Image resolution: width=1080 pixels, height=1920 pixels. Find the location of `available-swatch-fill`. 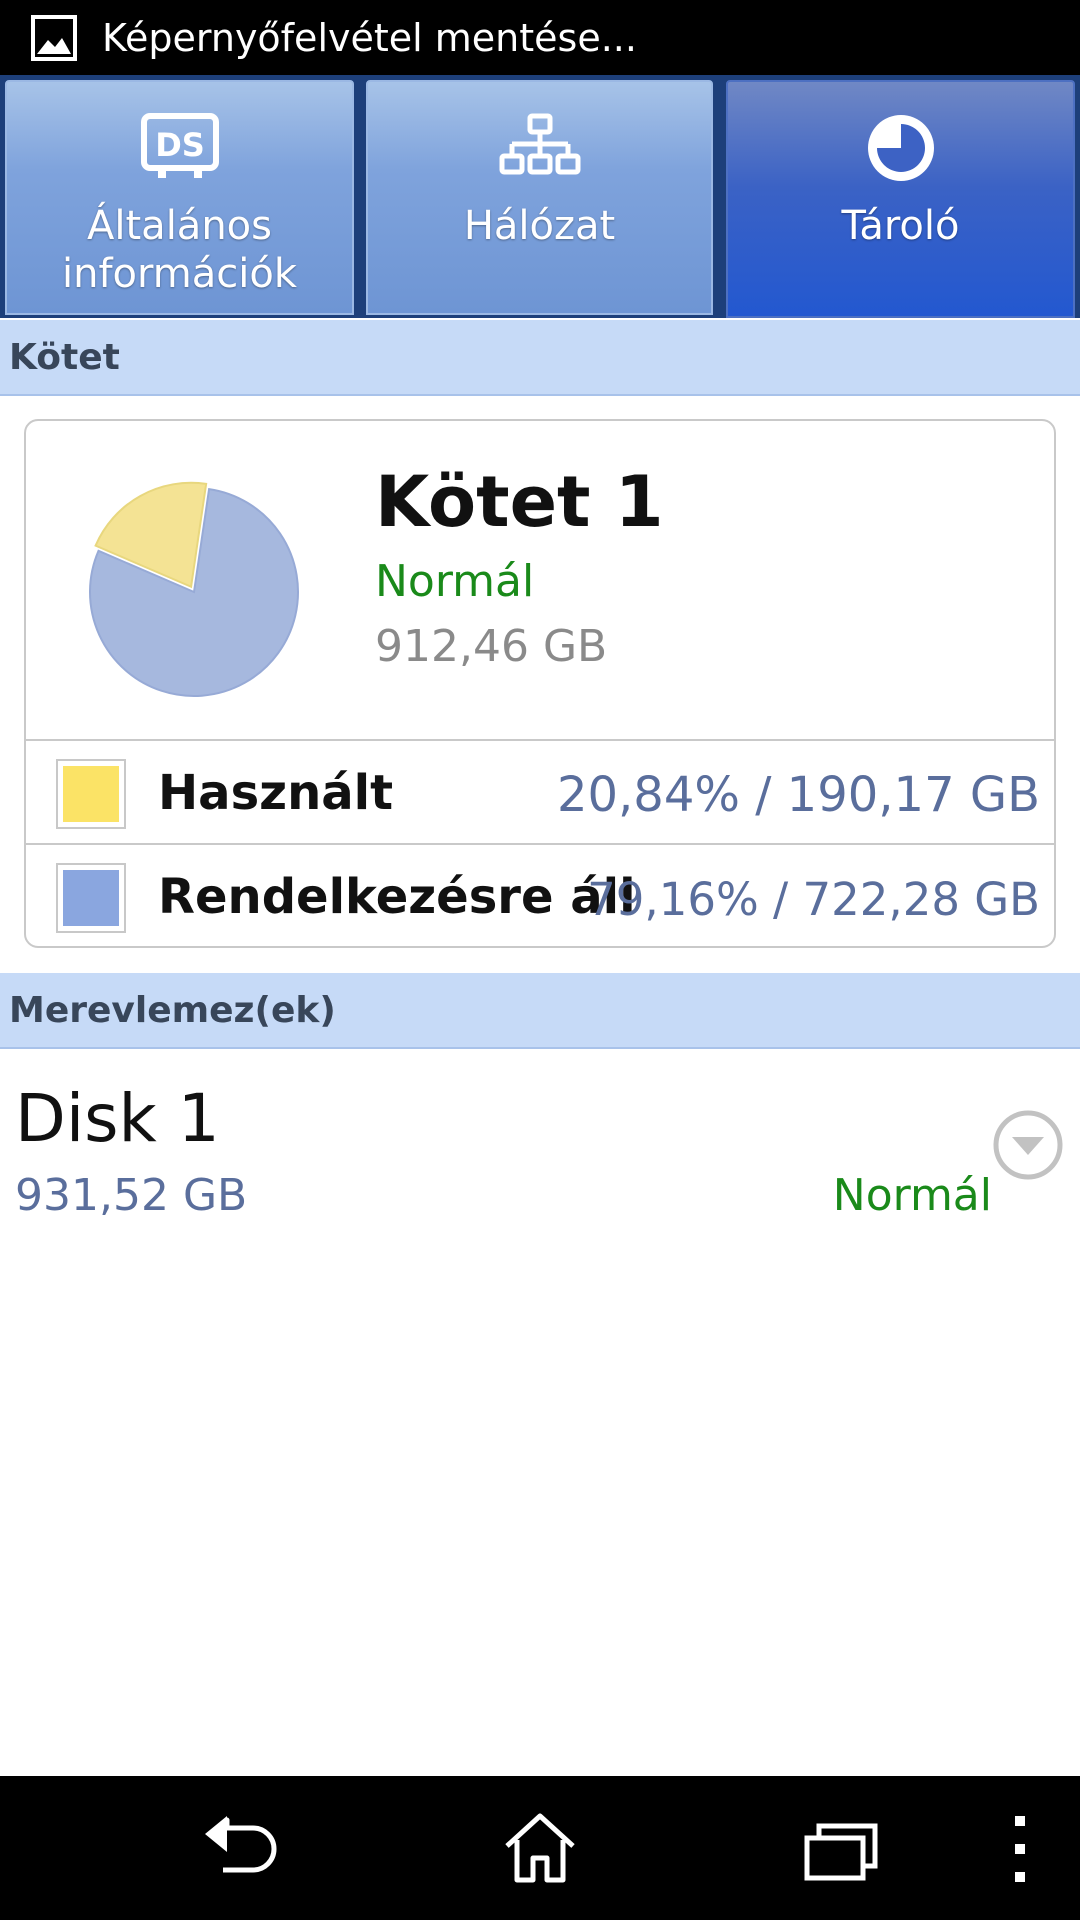

available-swatch-fill is located at coordinates (91, 898).